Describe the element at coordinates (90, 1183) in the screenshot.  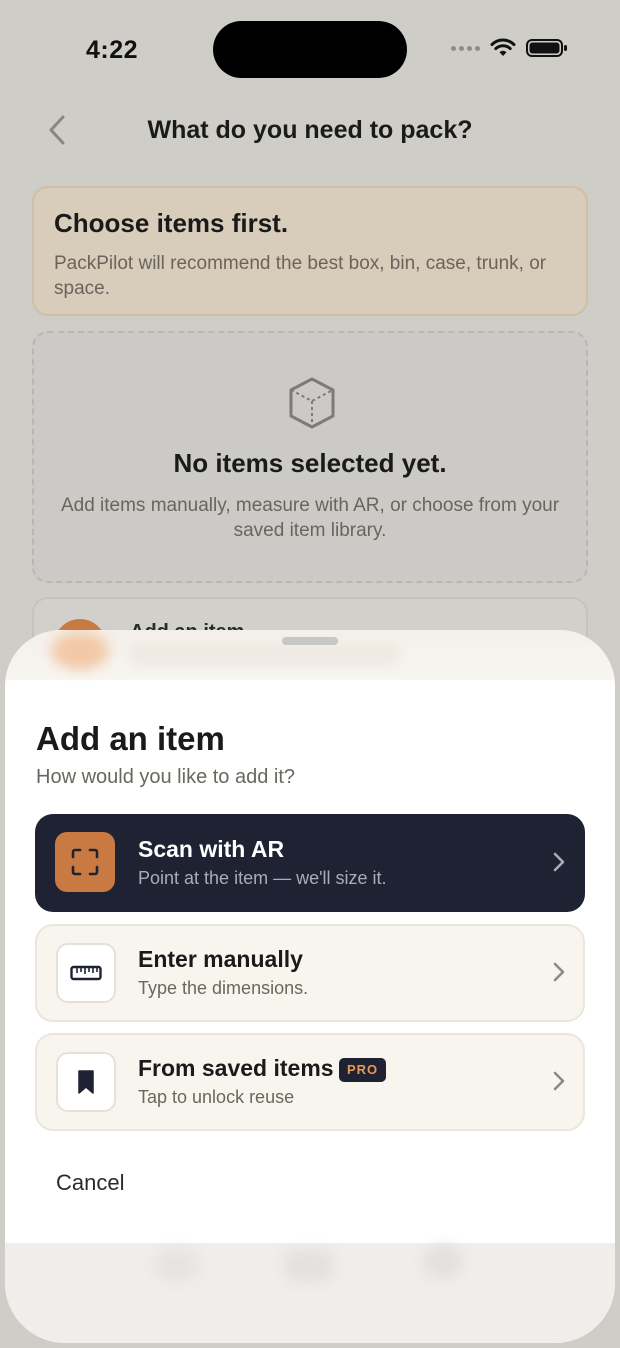
I see `cancel-button: Cancel` at that location.